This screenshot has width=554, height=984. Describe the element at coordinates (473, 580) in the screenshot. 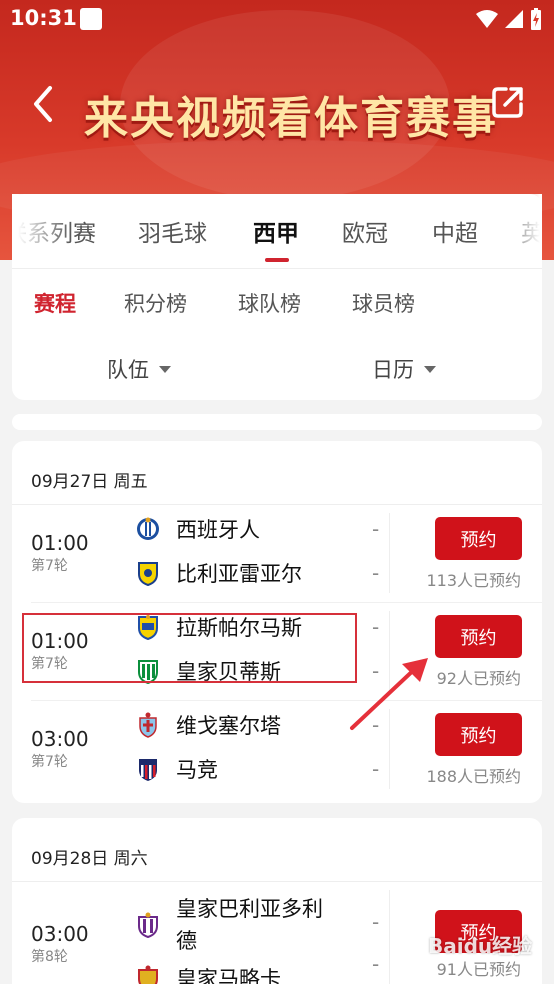

I see `booking-count: 113人已预约` at that location.